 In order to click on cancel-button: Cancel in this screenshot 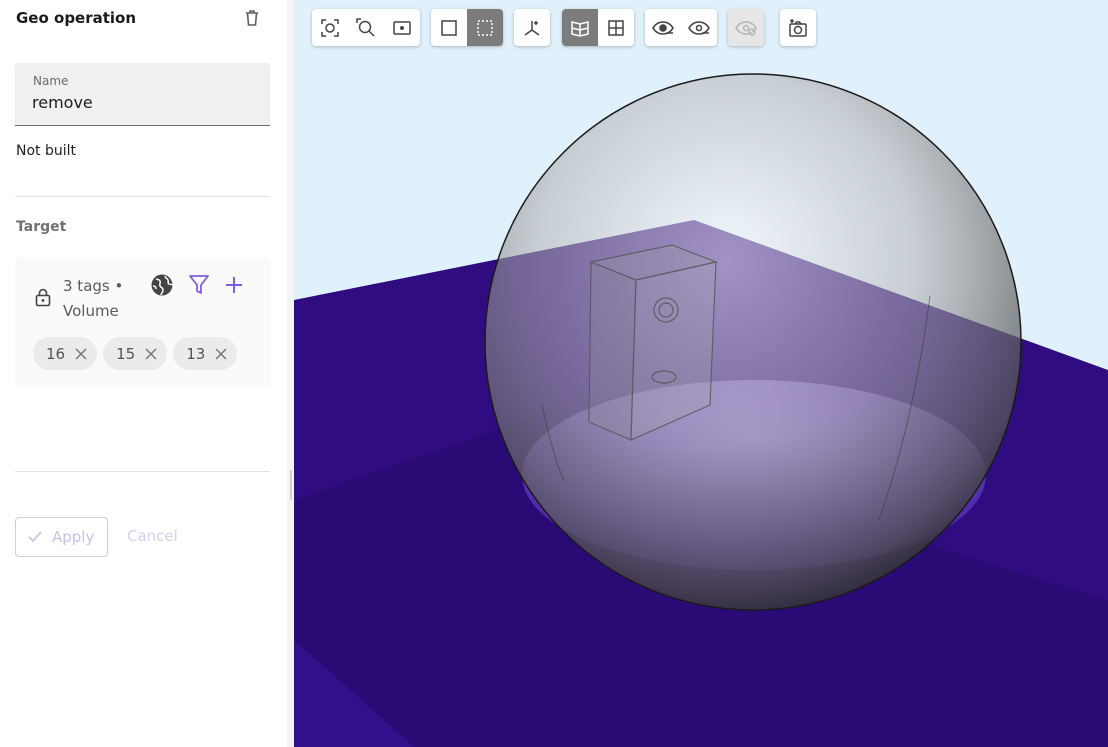, I will do `click(152, 536)`.